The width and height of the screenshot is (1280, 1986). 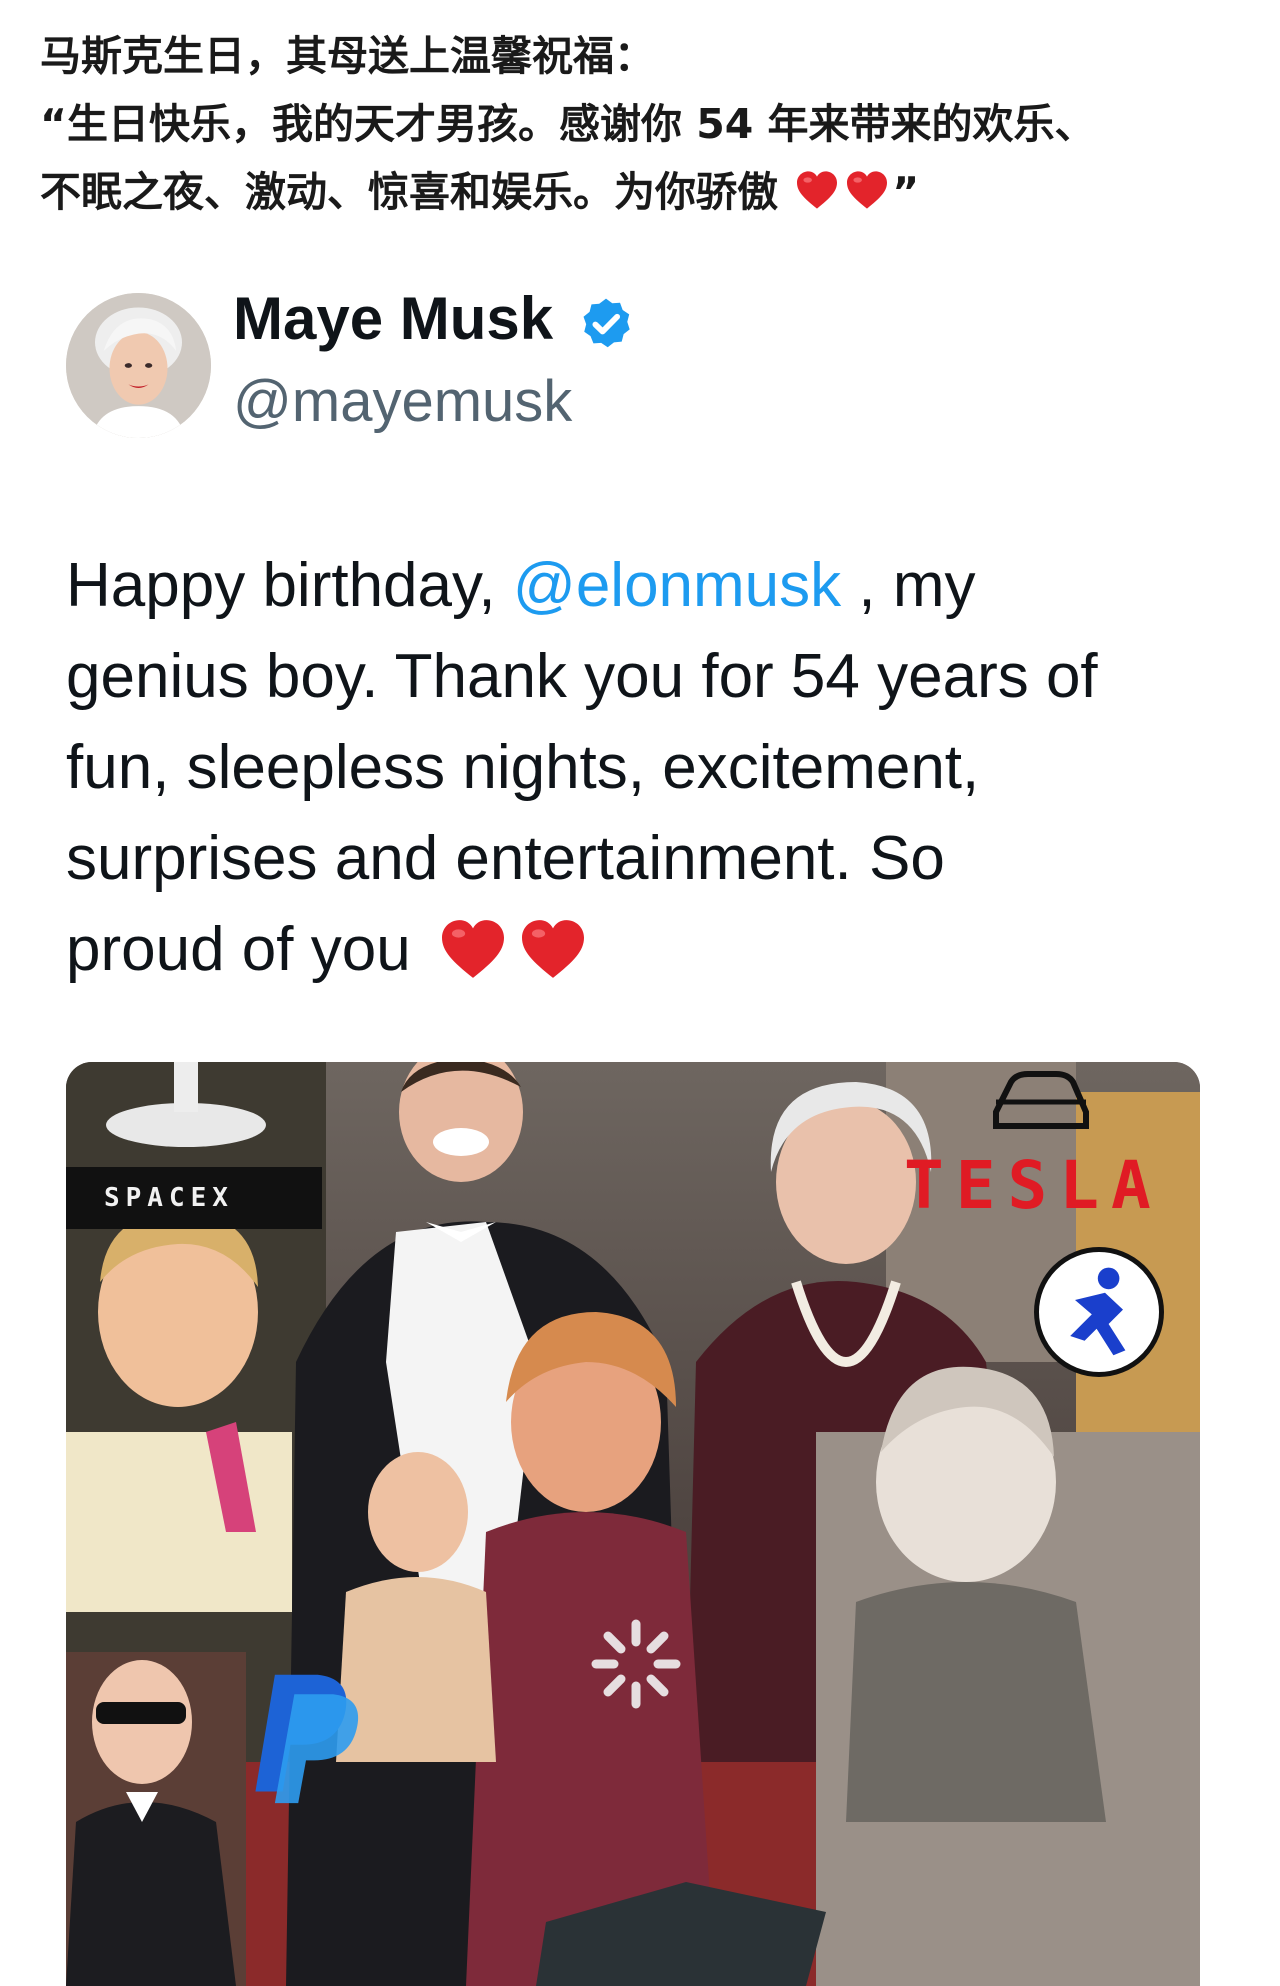 What do you see at coordinates (409, 192) in the screenshot?
I see `caption-line-3-text: 不眠之夜、激动、惊喜和娱乐。为你骄傲` at bounding box center [409, 192].